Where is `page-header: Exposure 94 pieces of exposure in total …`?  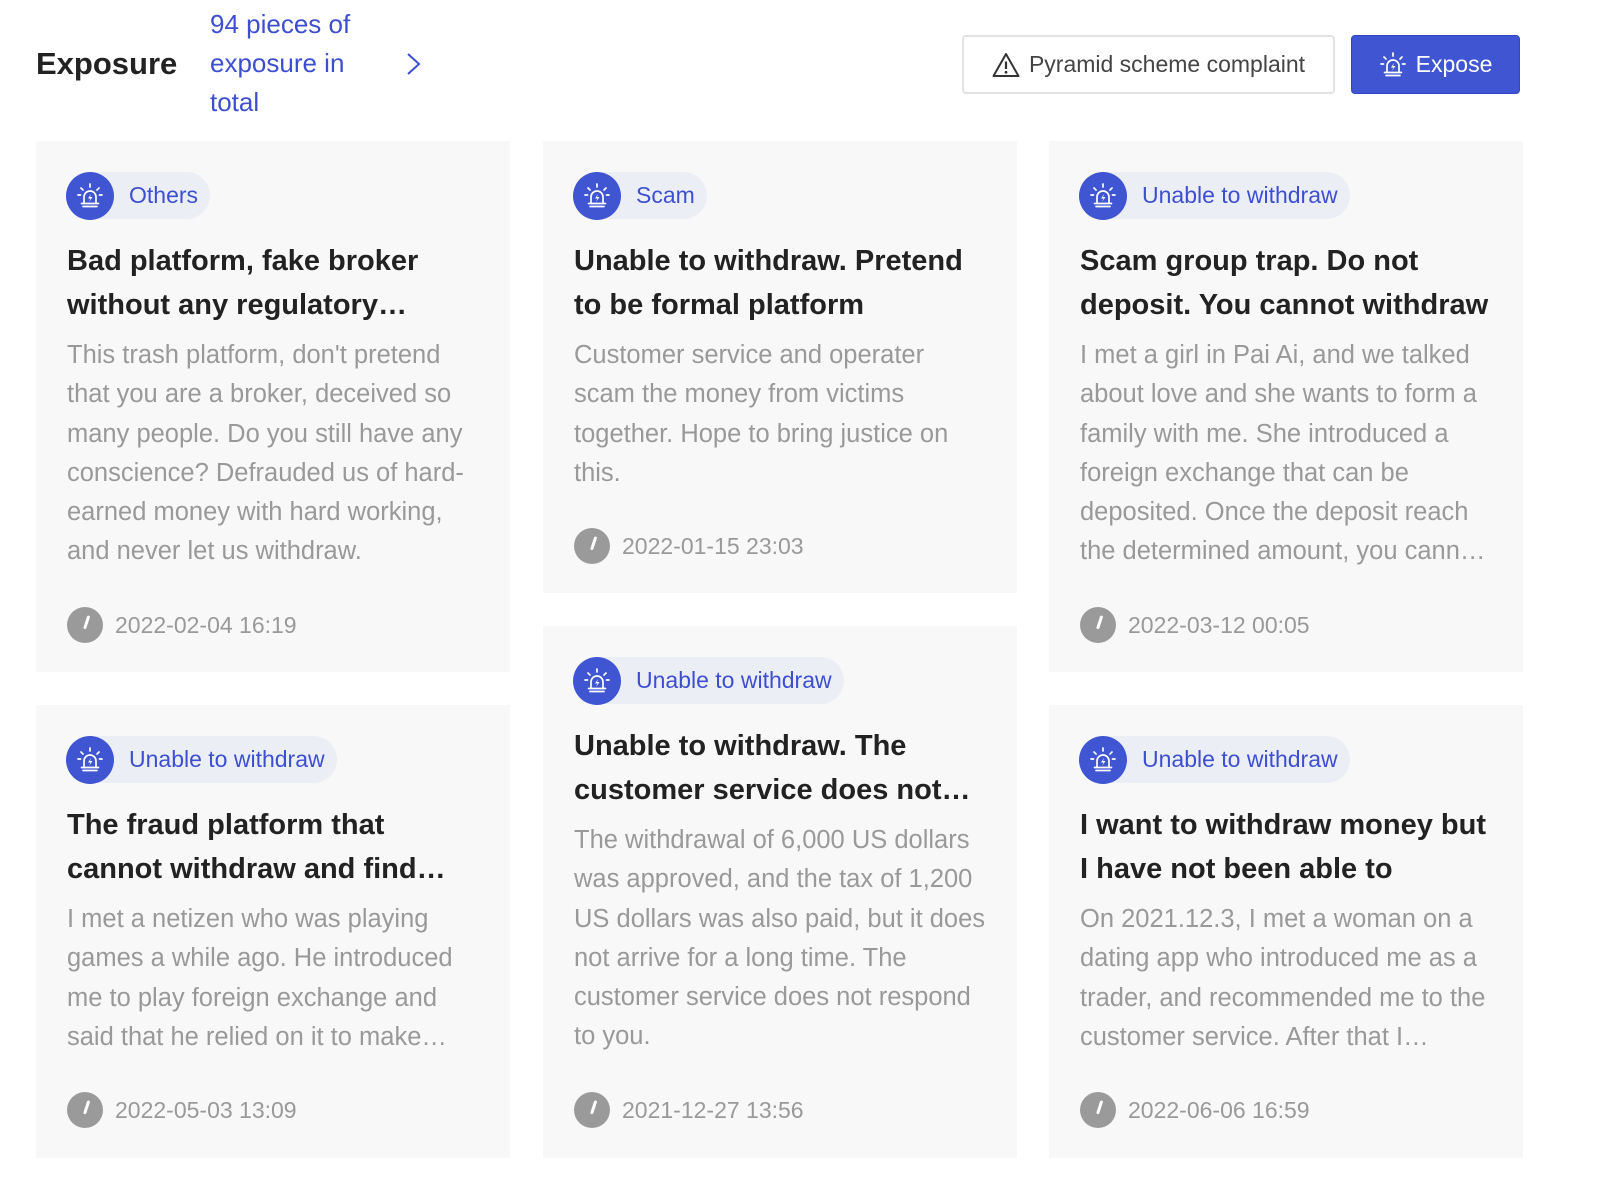
page-header: Exposure 94 pieces of exposure in total … is located at coordinates (798, 70).